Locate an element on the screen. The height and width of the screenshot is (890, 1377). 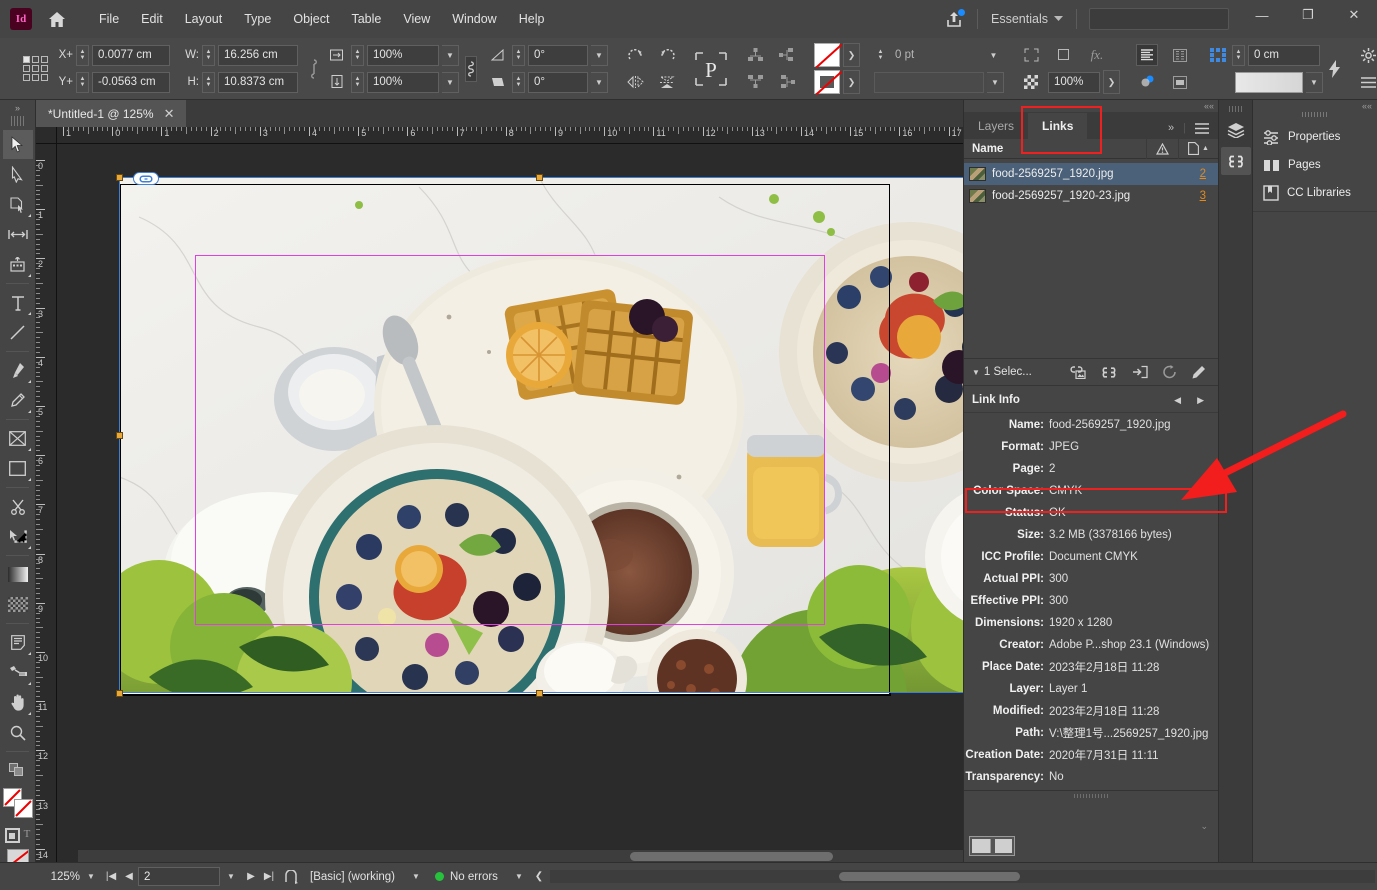
menu-window: Window is located at coordinates (474, 19).